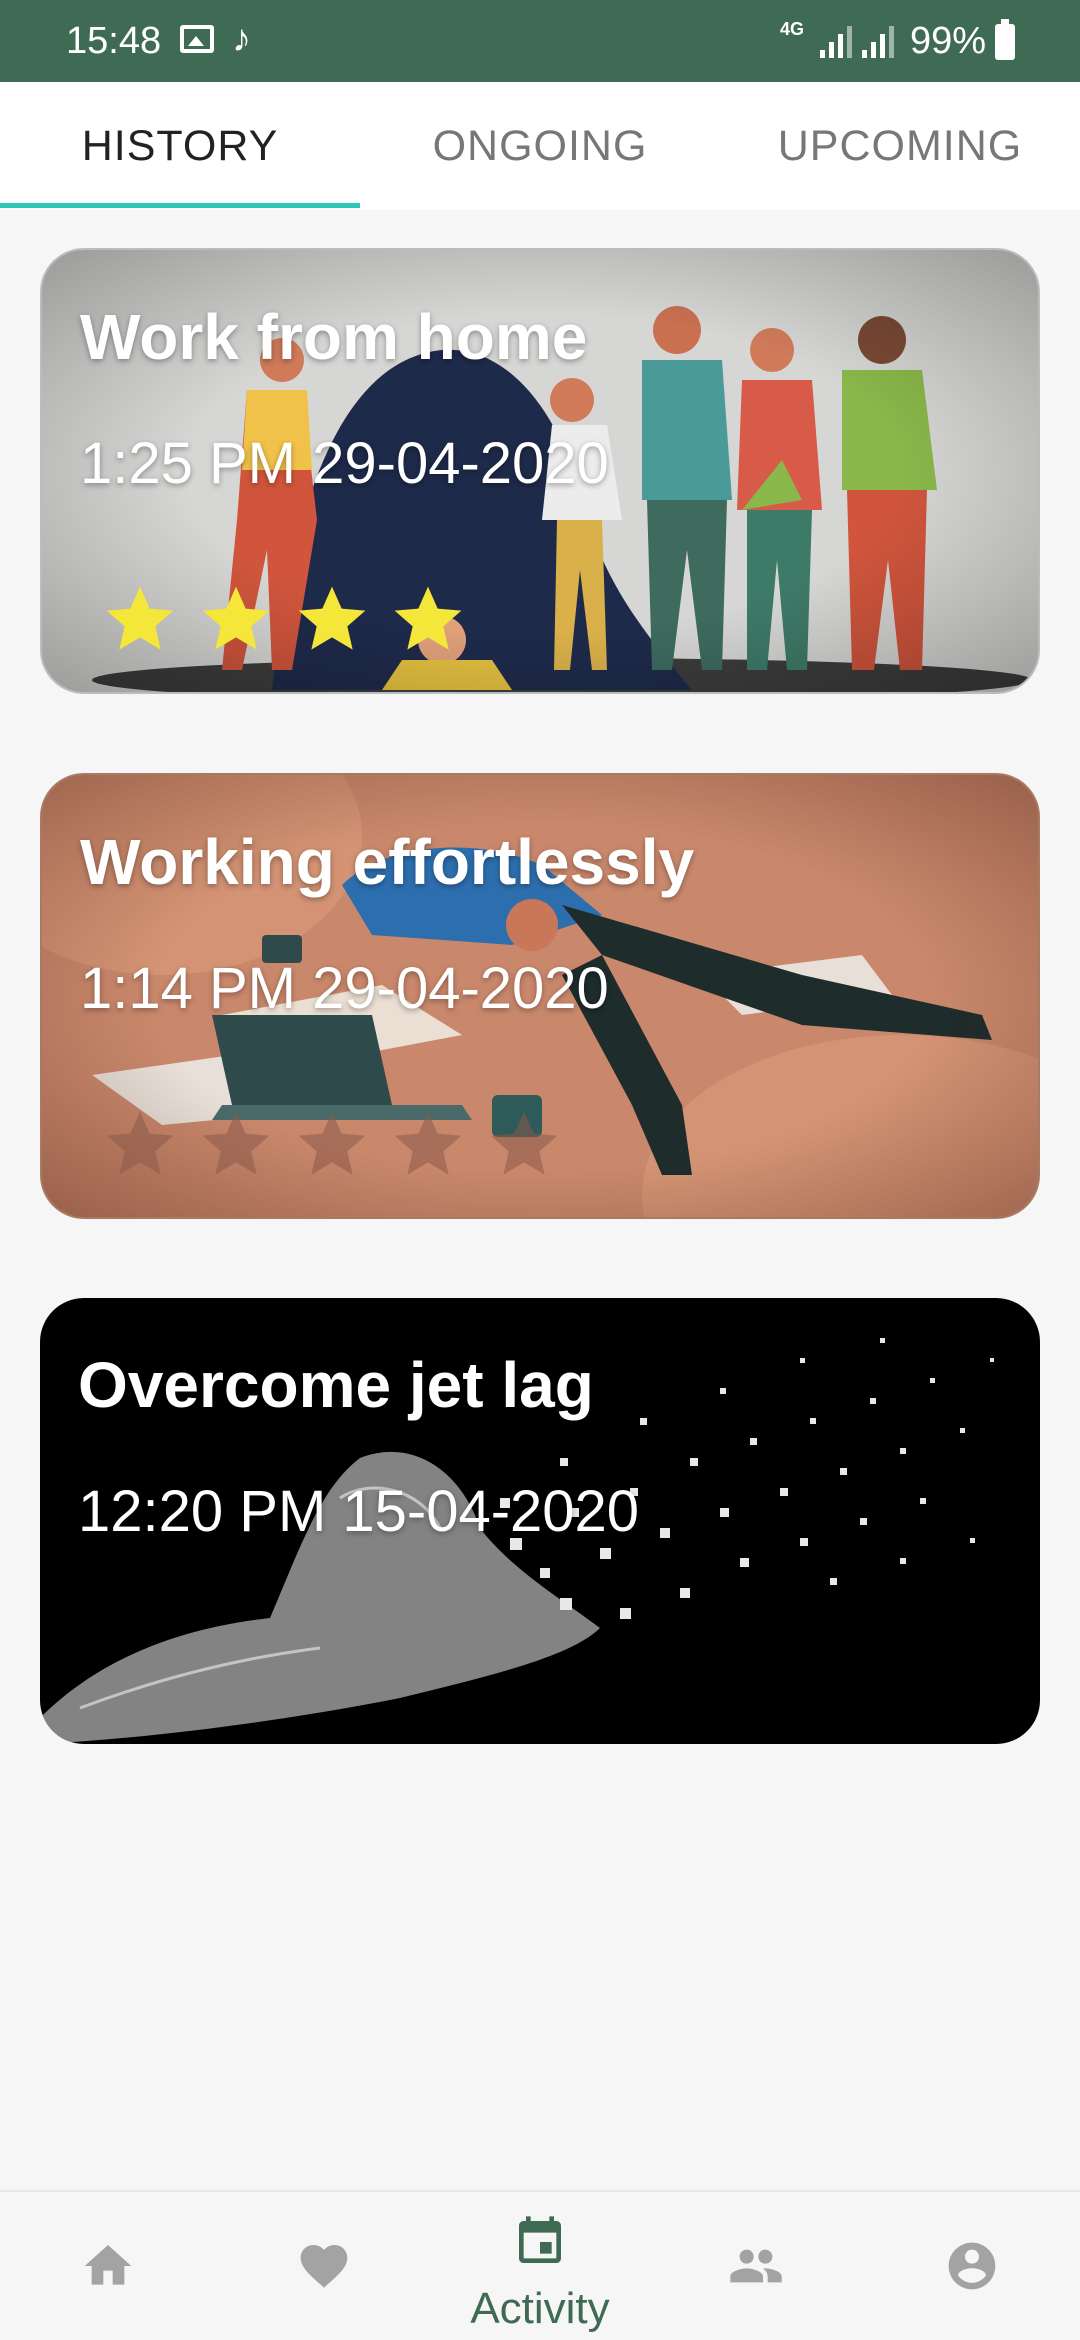  What do you see at coordinates (1005, 39) in the screenshot?
I see `battery-icon` at bounding box center [1005, 39].